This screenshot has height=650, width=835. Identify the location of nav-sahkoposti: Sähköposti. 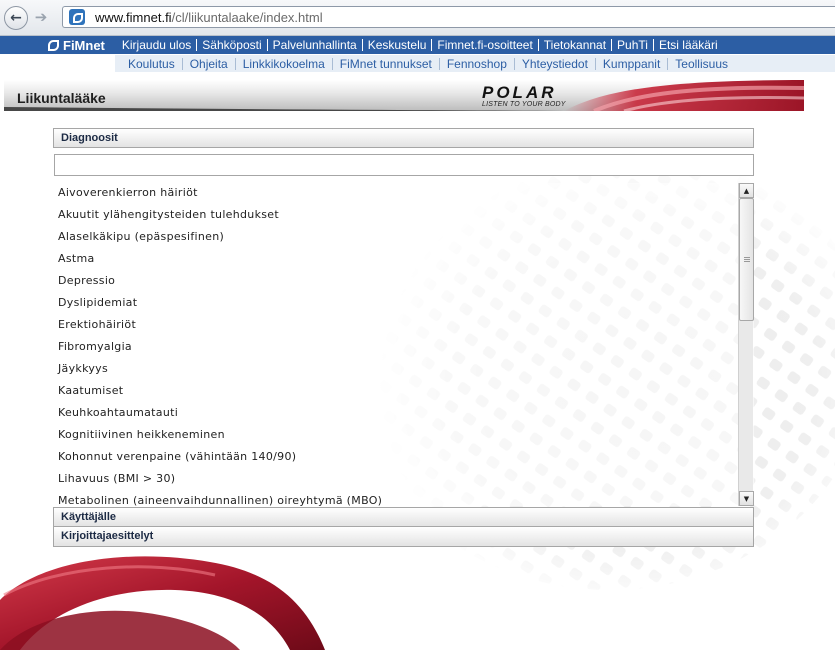
(232, 45).